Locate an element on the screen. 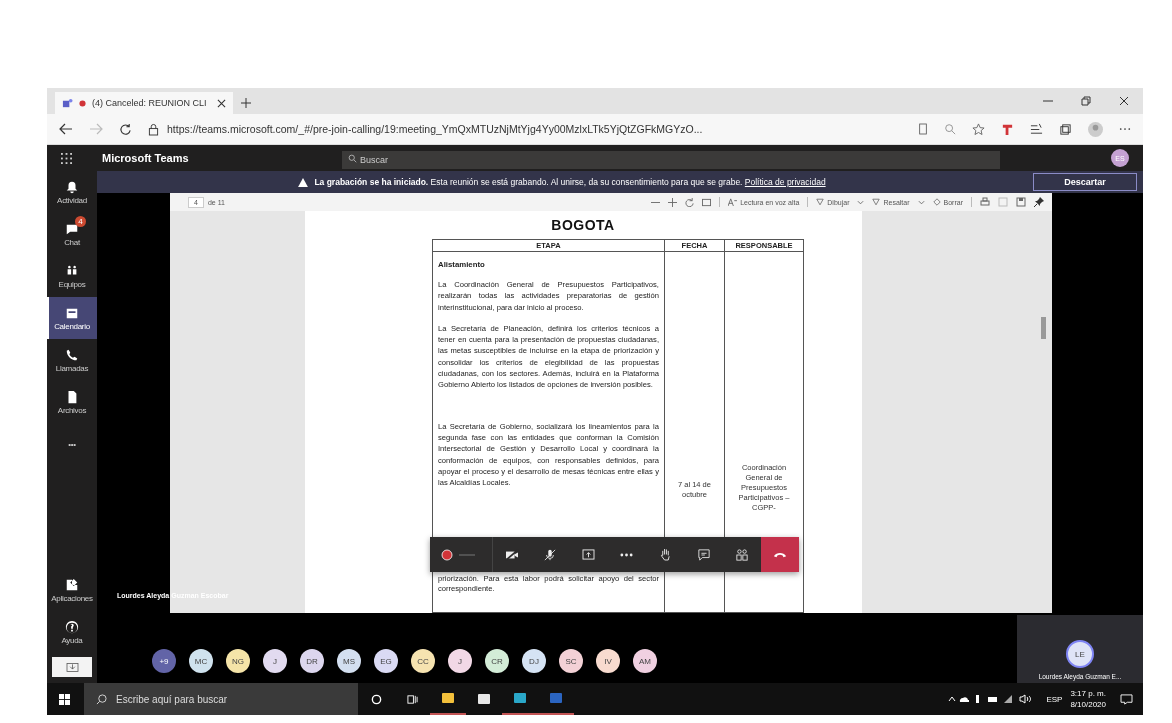  notifications-icon is located at coordinates (1126, 699).